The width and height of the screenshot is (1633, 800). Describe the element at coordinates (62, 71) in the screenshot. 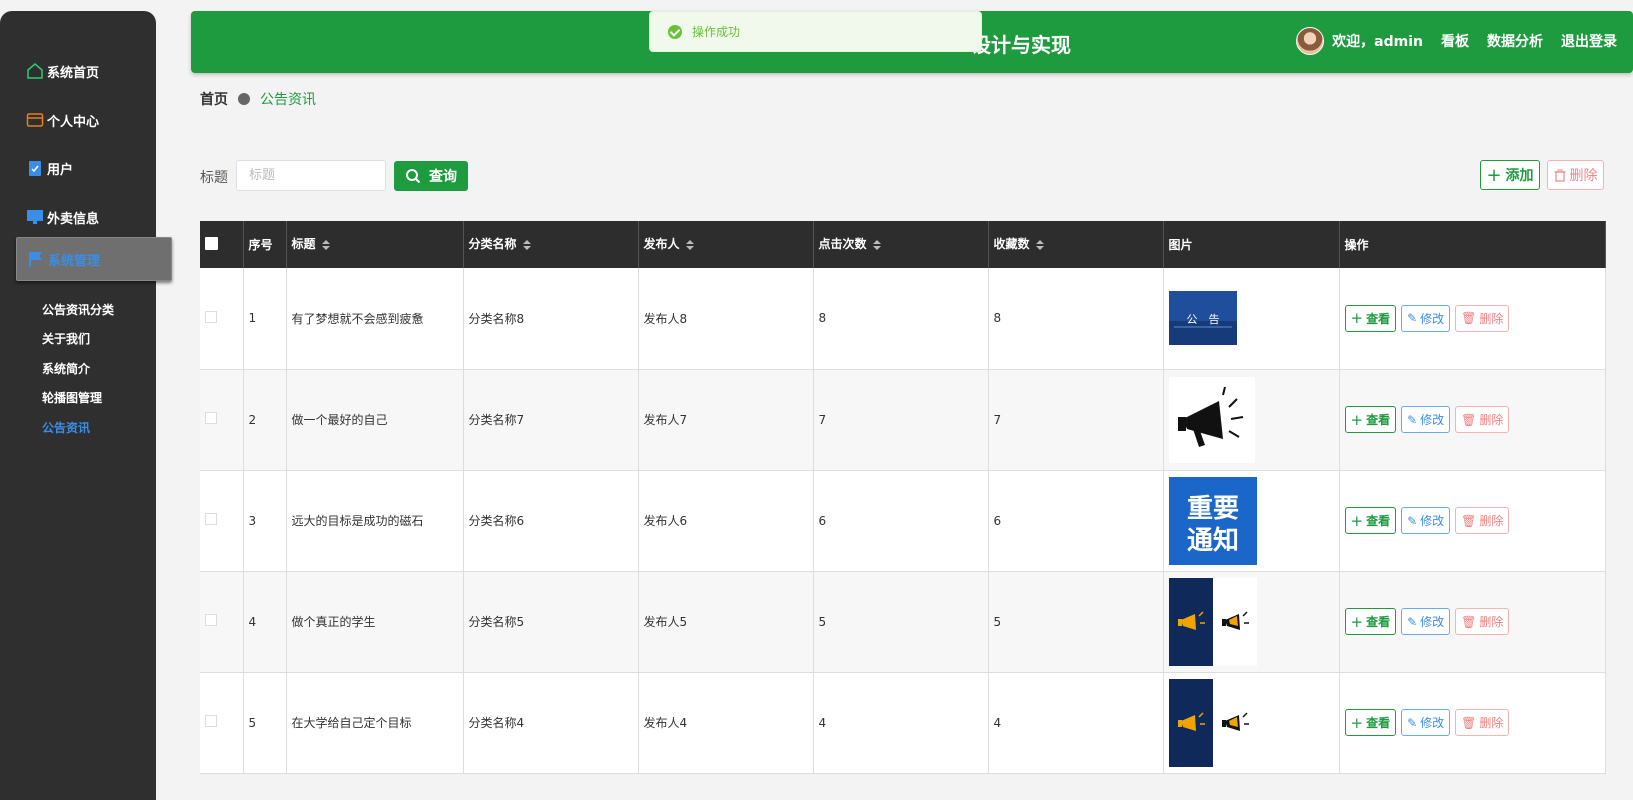

I see `sidebar-item-home: 系统首页` at that location.